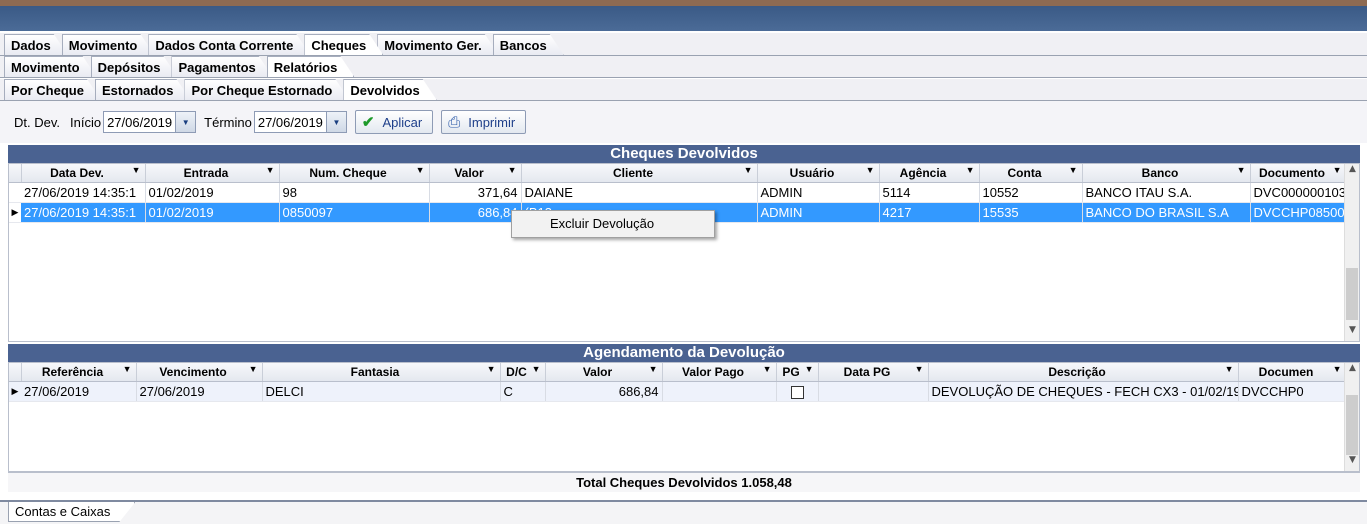 The height and width of the screenshot is (524, 1367). I want to click on tab-movimento: Movimento, so click(108, 44).